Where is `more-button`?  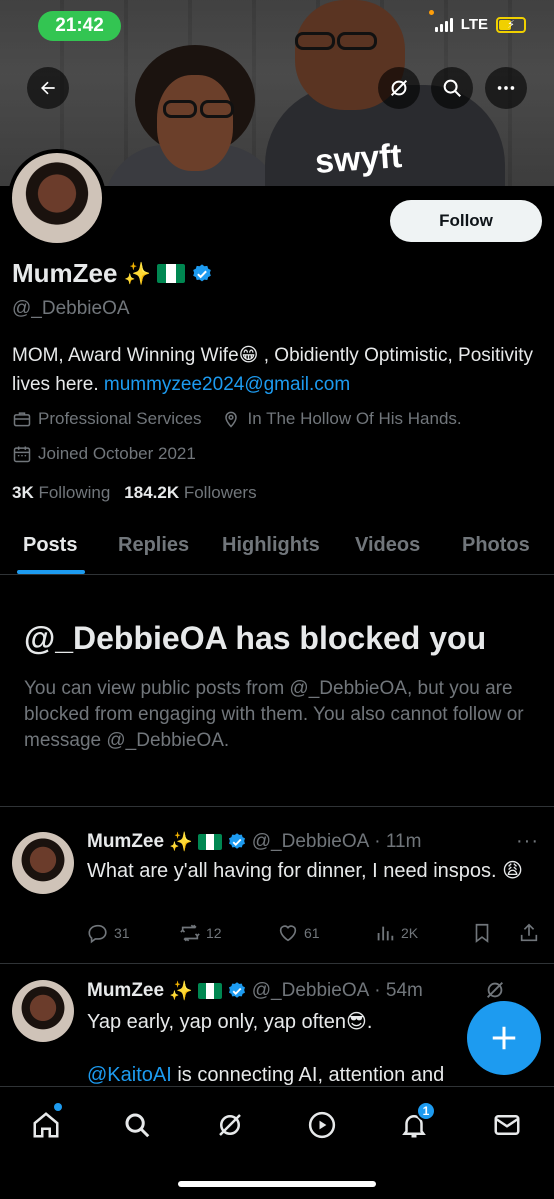 more-button is located at coordinates (506, 88).